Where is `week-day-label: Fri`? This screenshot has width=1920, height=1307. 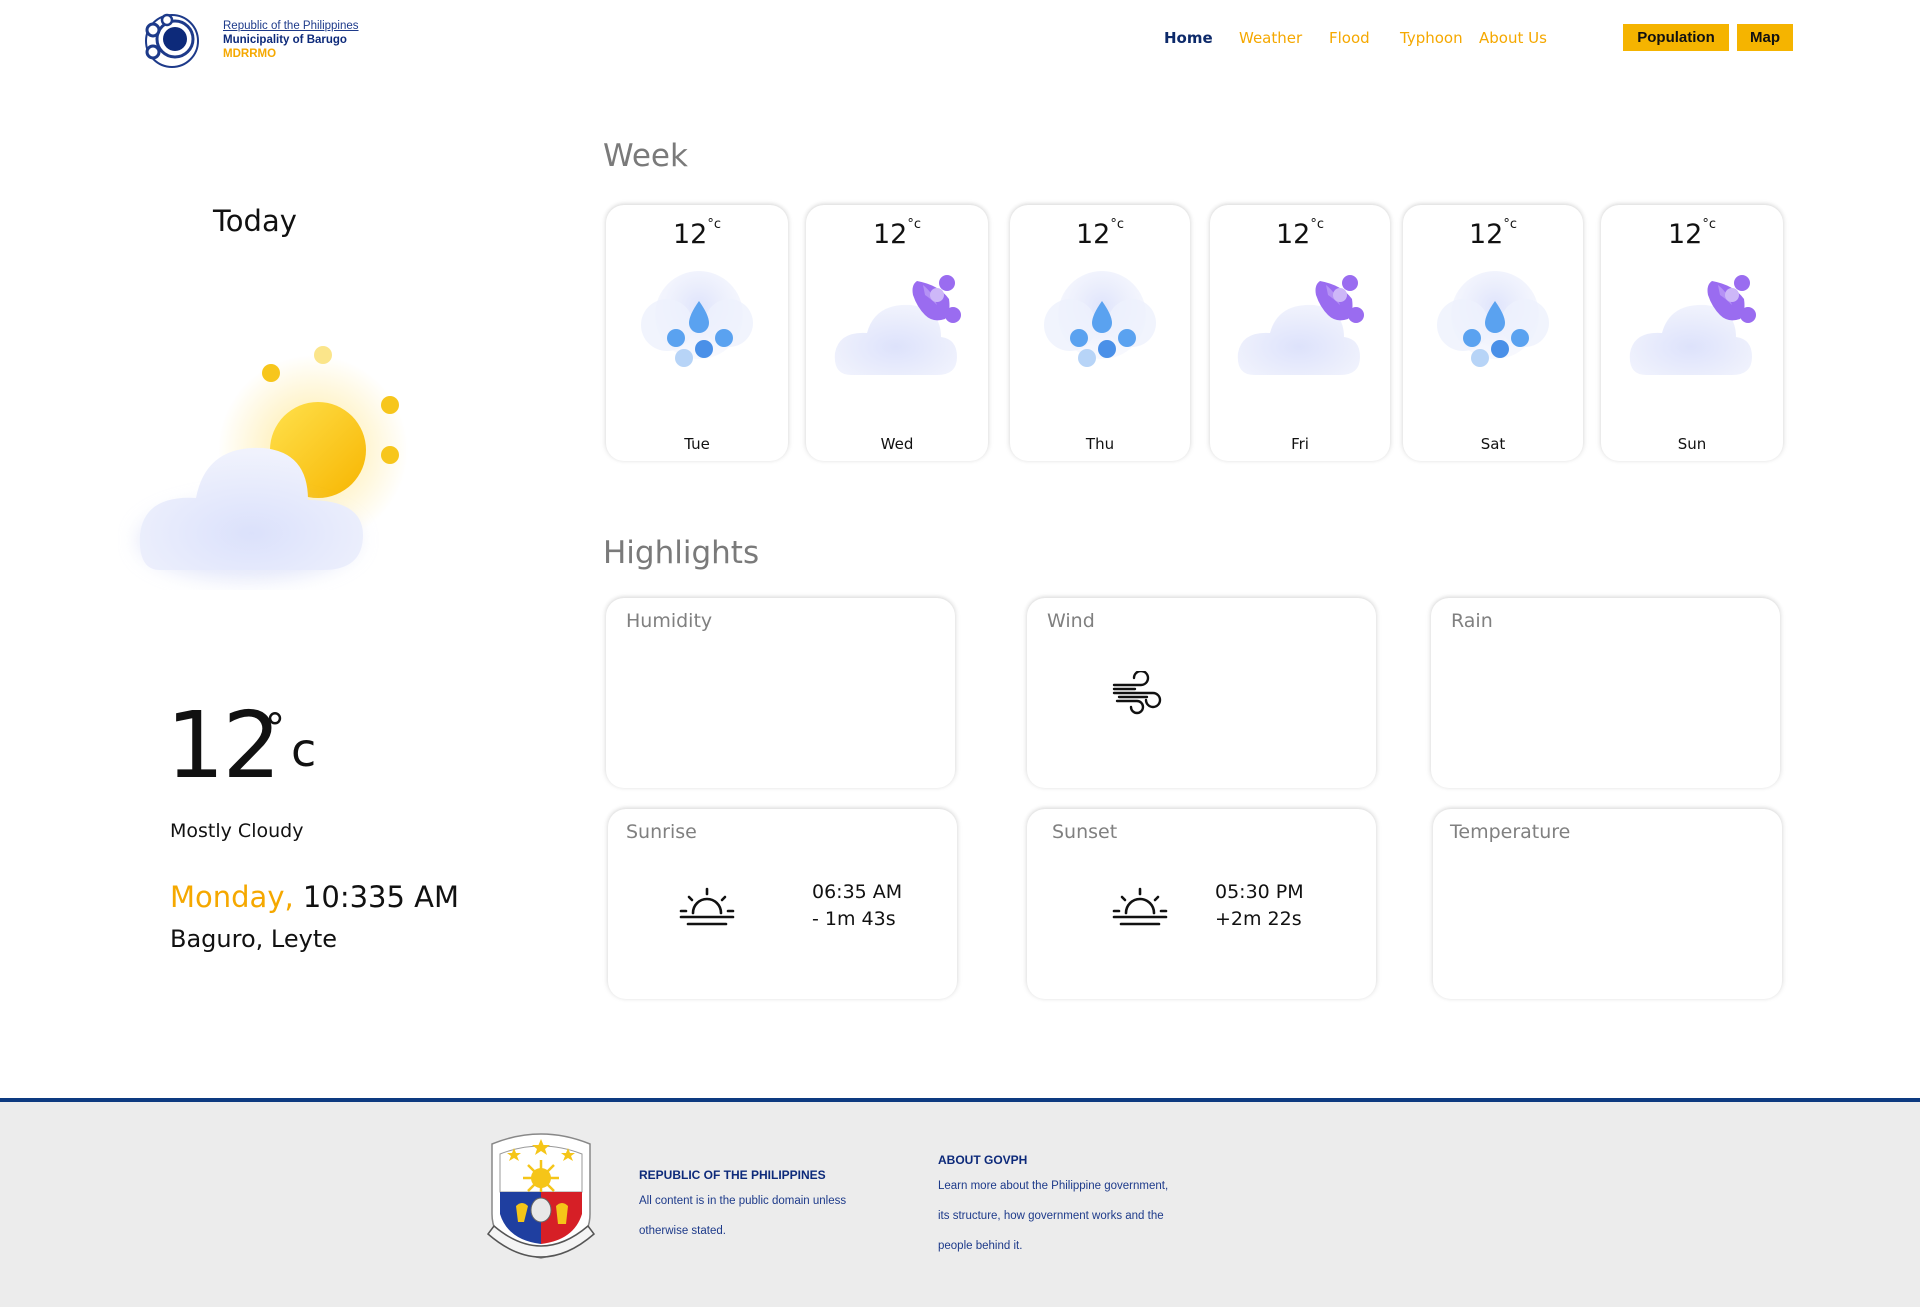 week-day-label: Fri is located at coordinates (1300, 444).